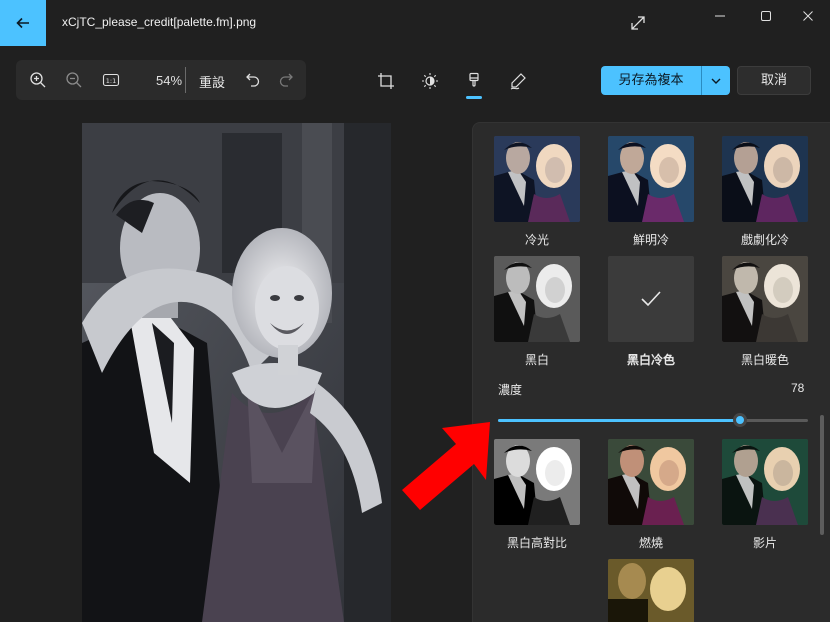 The image size is (830, 622). I want to click on pen-icon, so click(518, 81).